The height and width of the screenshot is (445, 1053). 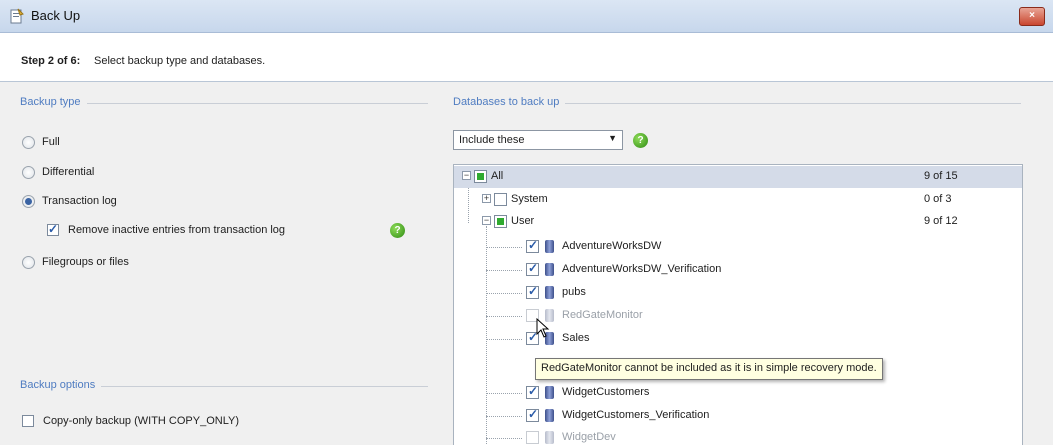 What do you see at coordinates (642, 269) in the screenshot?
I see `tree-label-database: AdventureWorksDW_Verification` at bounding box center [642, 269].